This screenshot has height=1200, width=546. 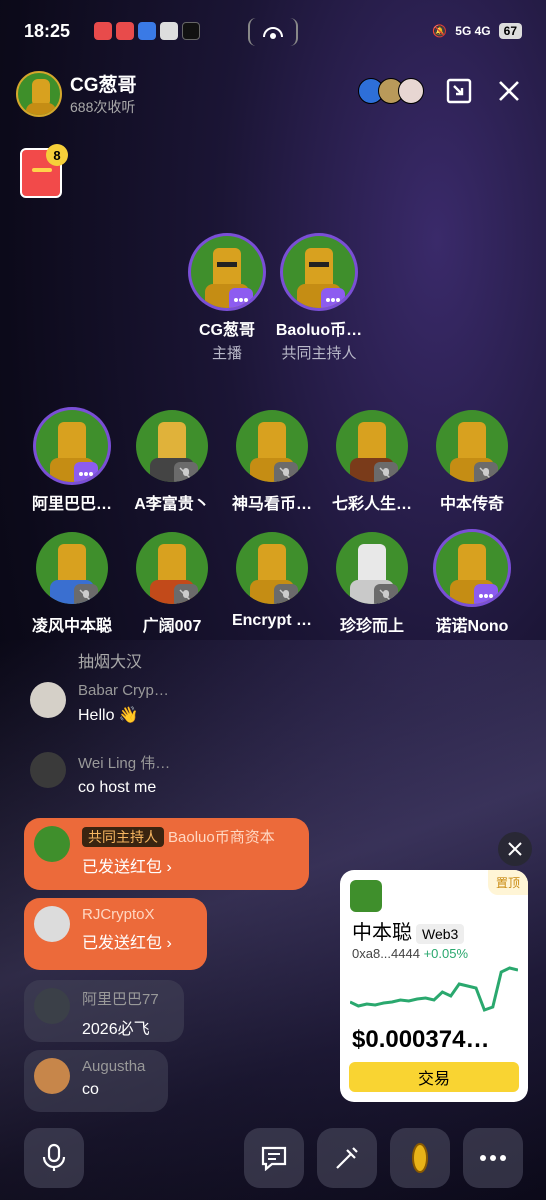 I want to click on chat-username: RJCryptoX, so click(x=118, y=914).